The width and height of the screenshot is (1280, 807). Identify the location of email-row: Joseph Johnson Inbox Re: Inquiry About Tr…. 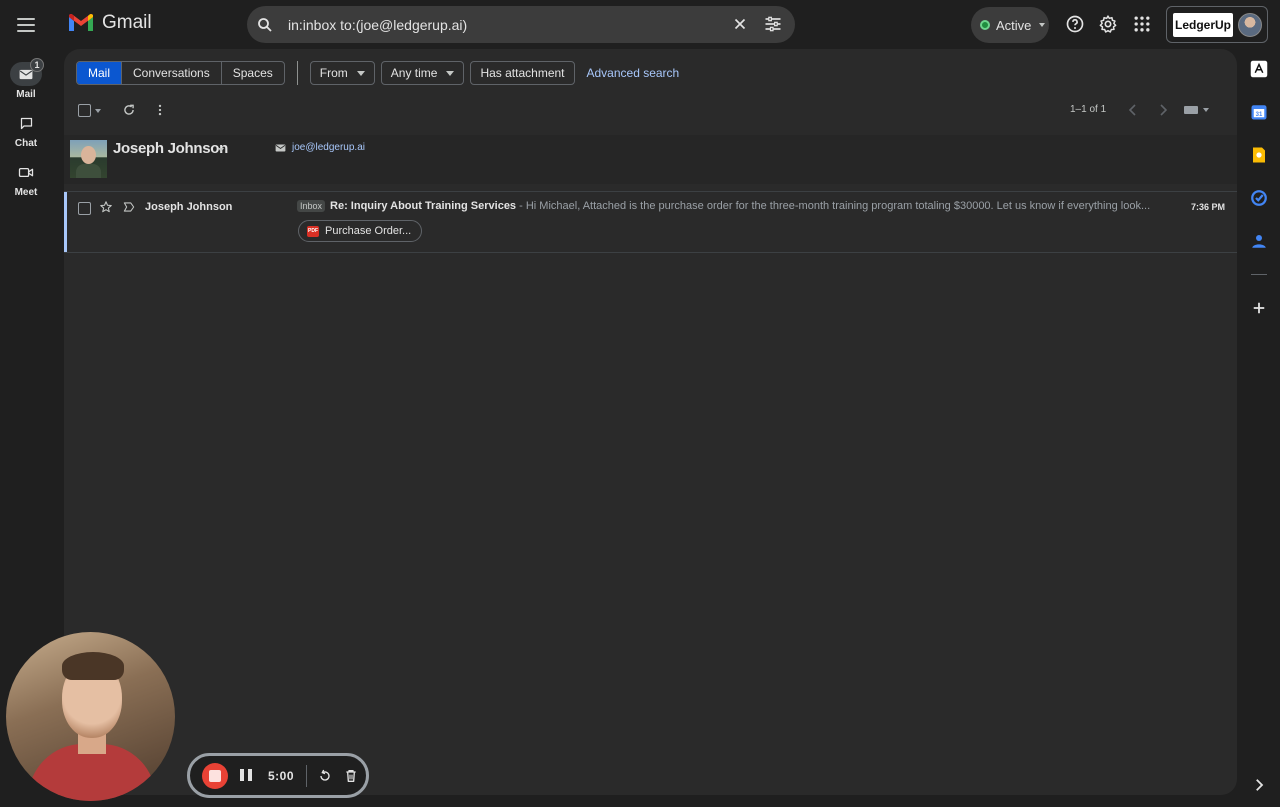
(650, 222).